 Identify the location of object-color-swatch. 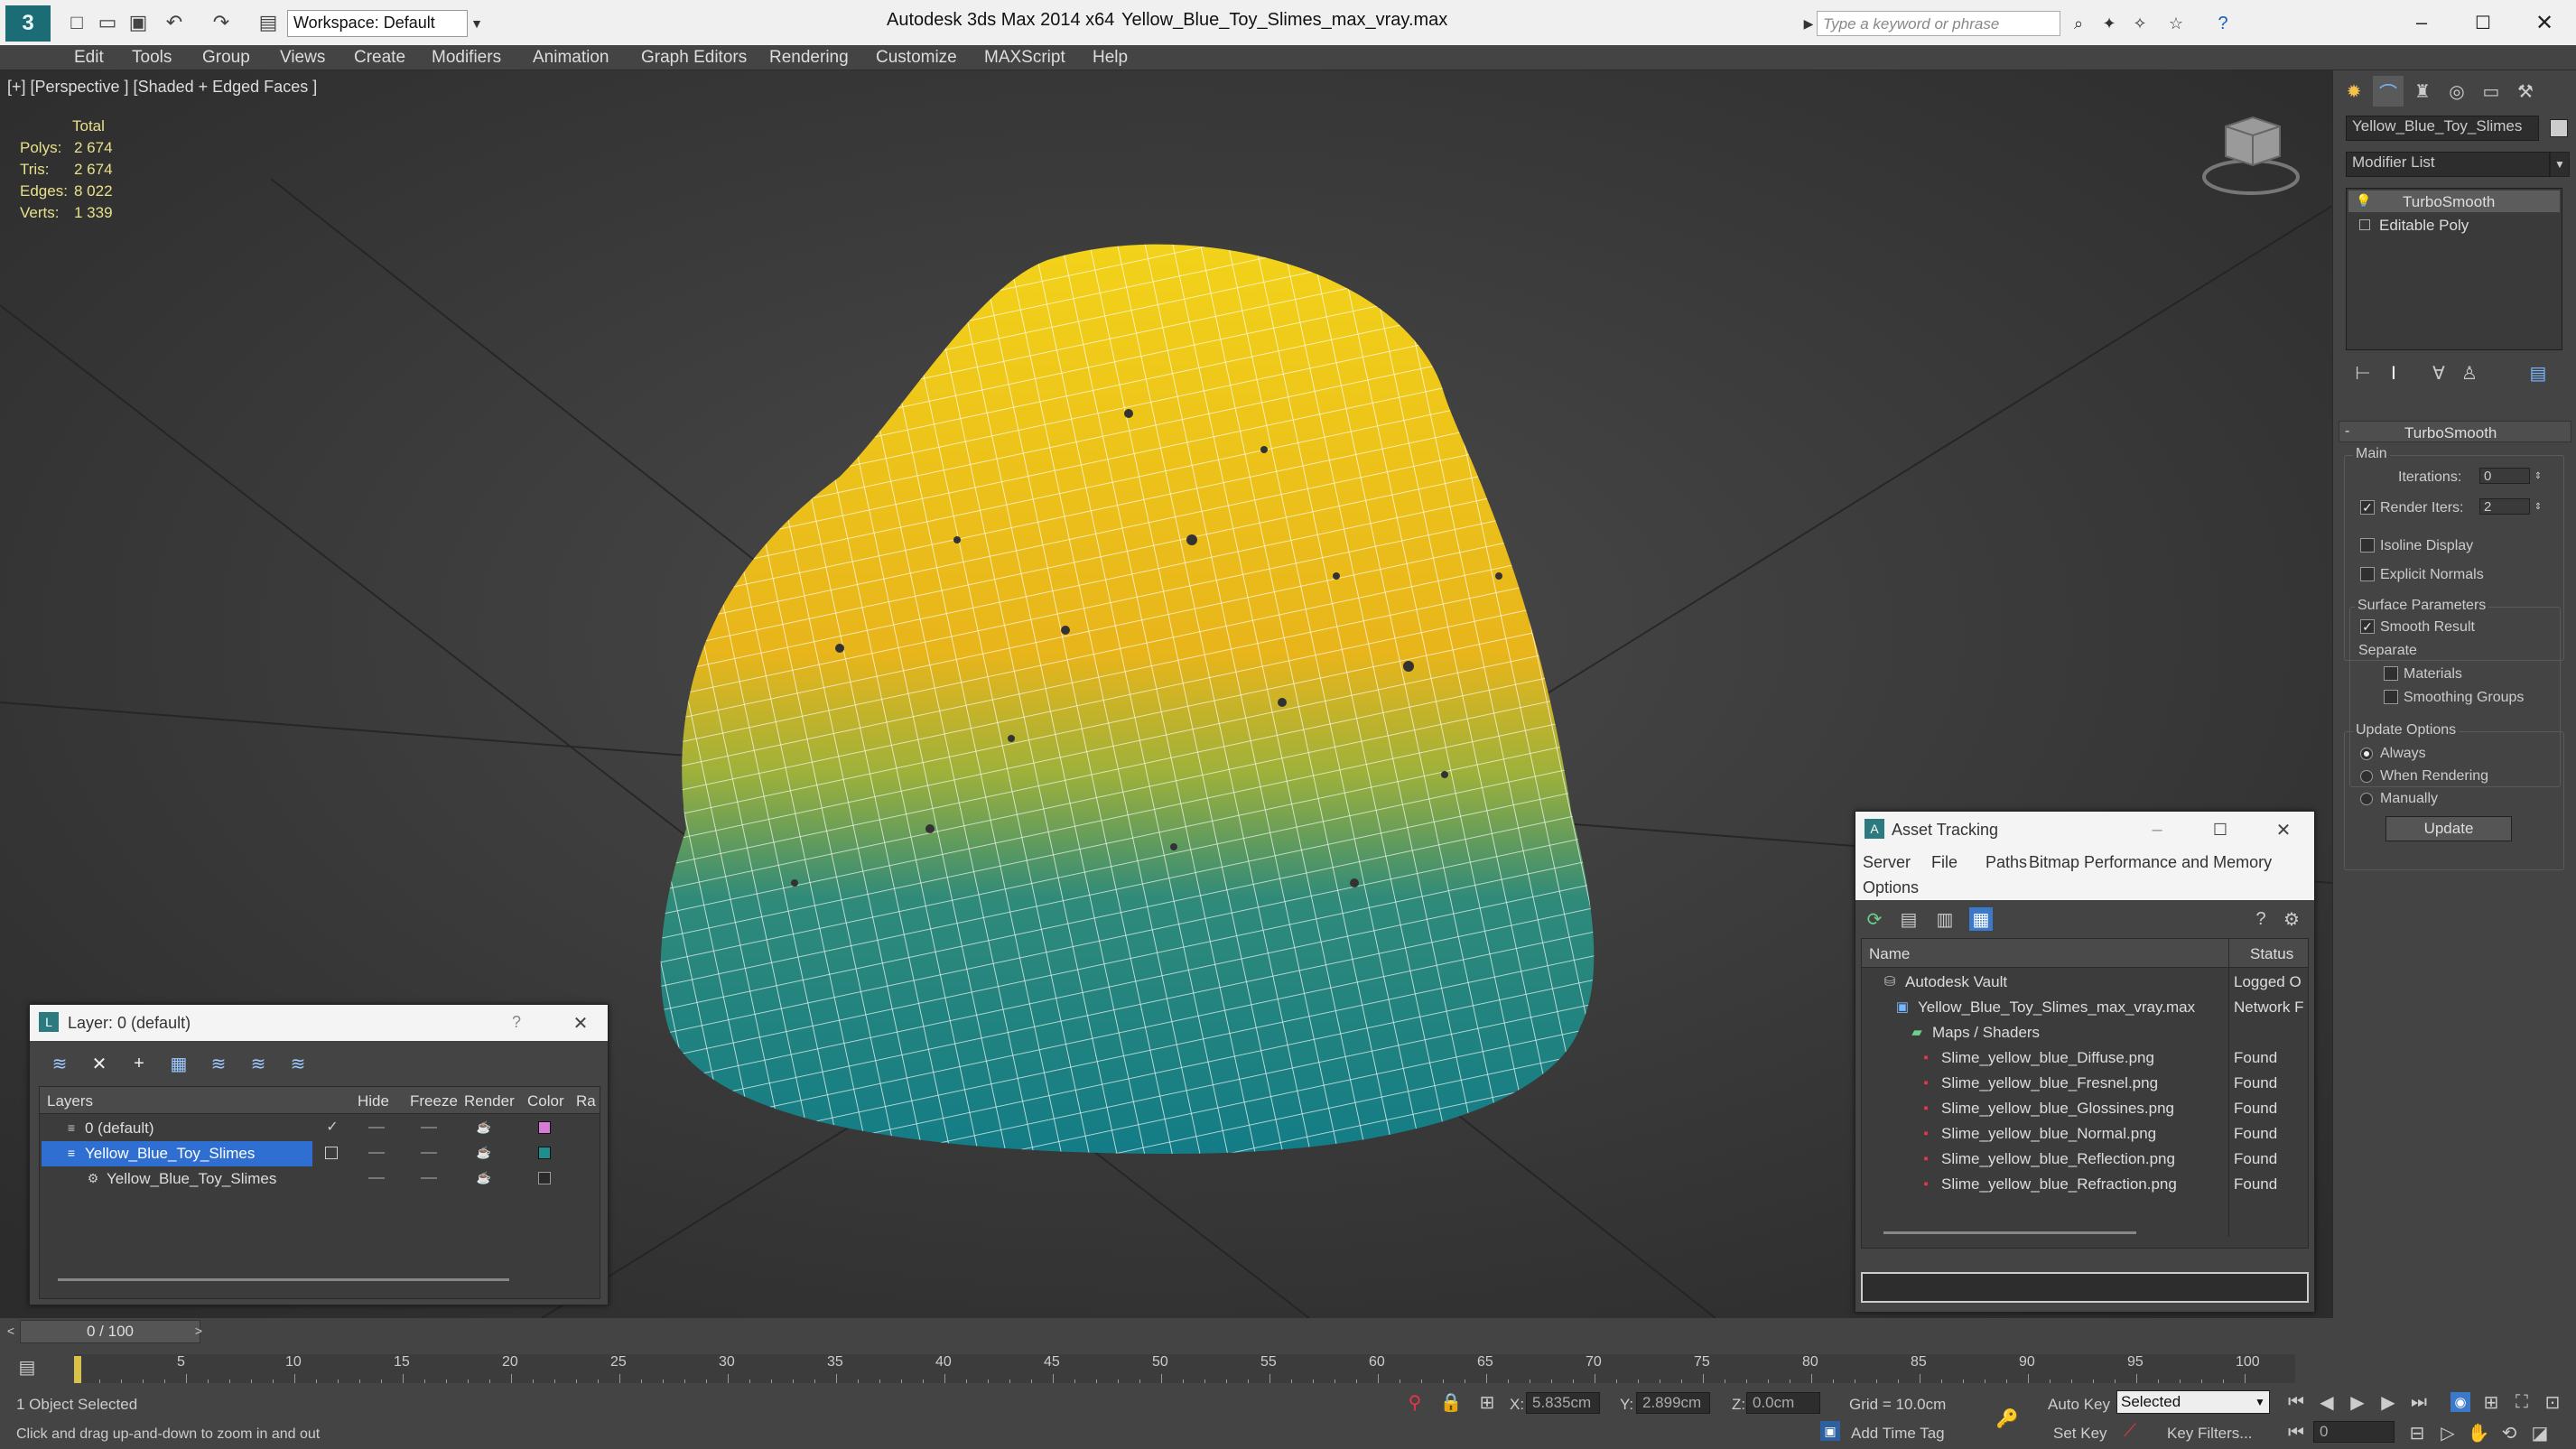
(2559, 128).